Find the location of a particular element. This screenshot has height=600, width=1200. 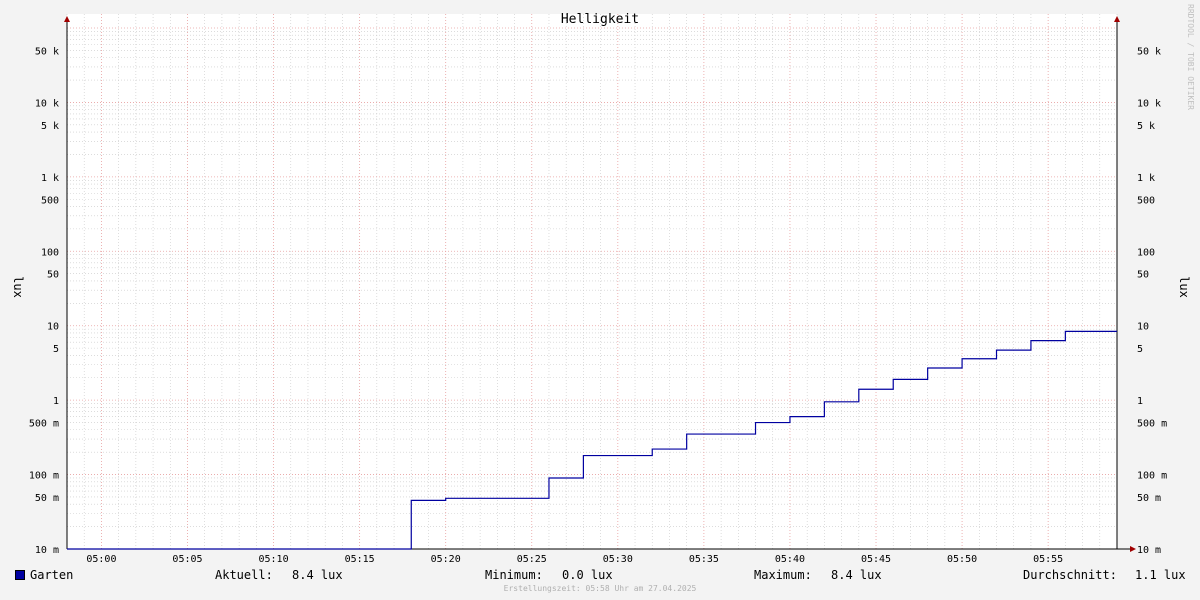

legend-current-value: 8.4 lux is located at coordinates (317, 575).